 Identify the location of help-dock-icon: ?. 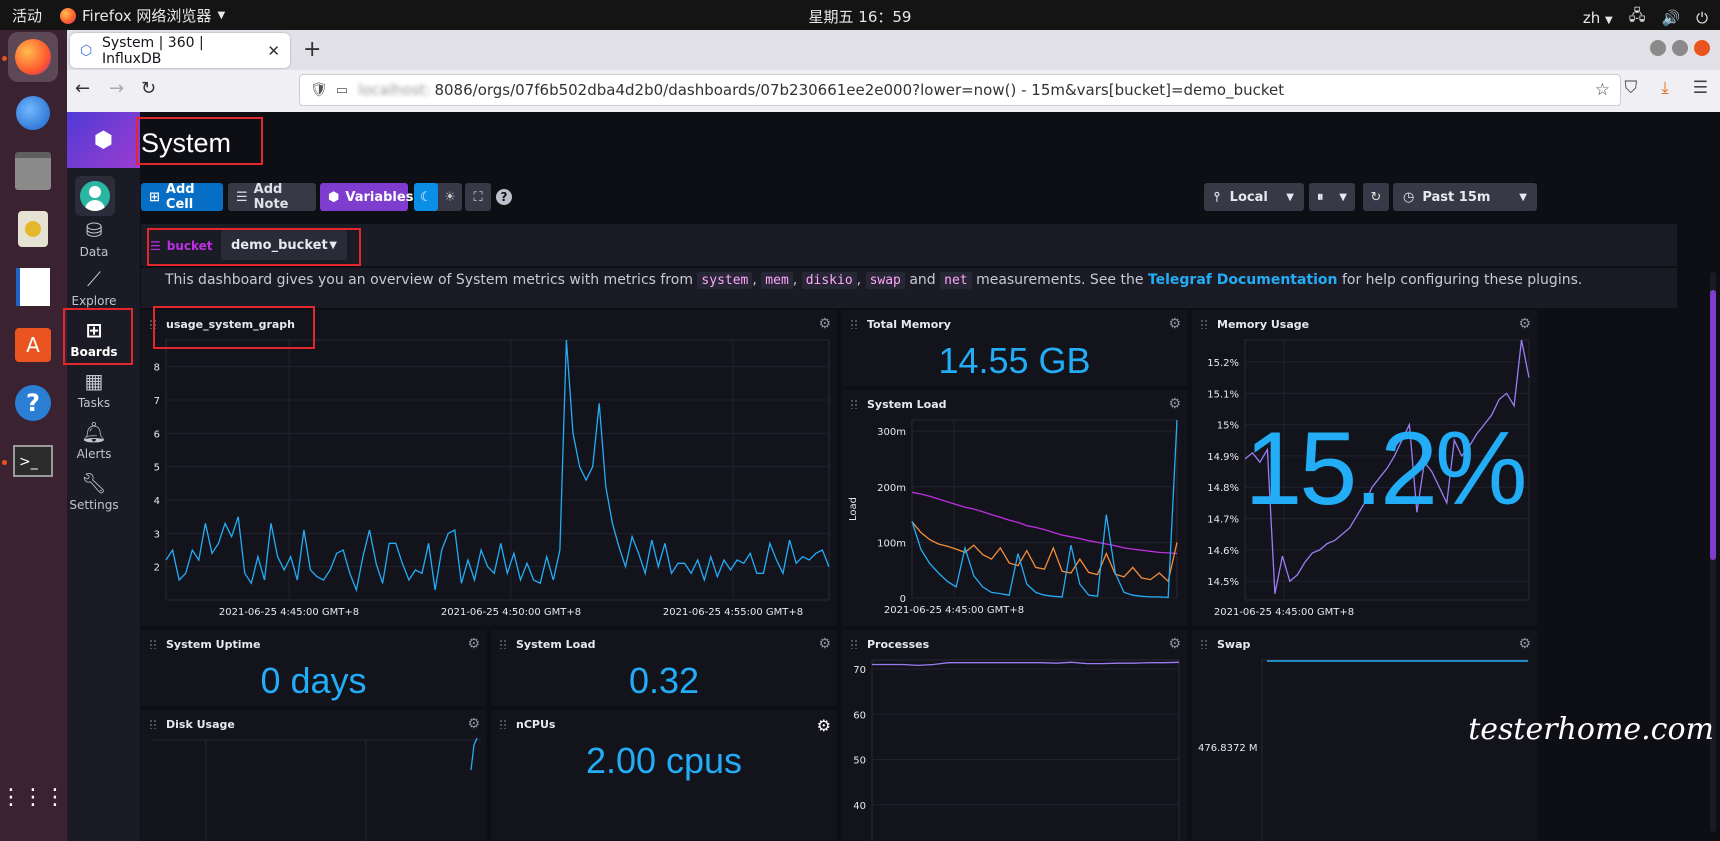
(33, 403).